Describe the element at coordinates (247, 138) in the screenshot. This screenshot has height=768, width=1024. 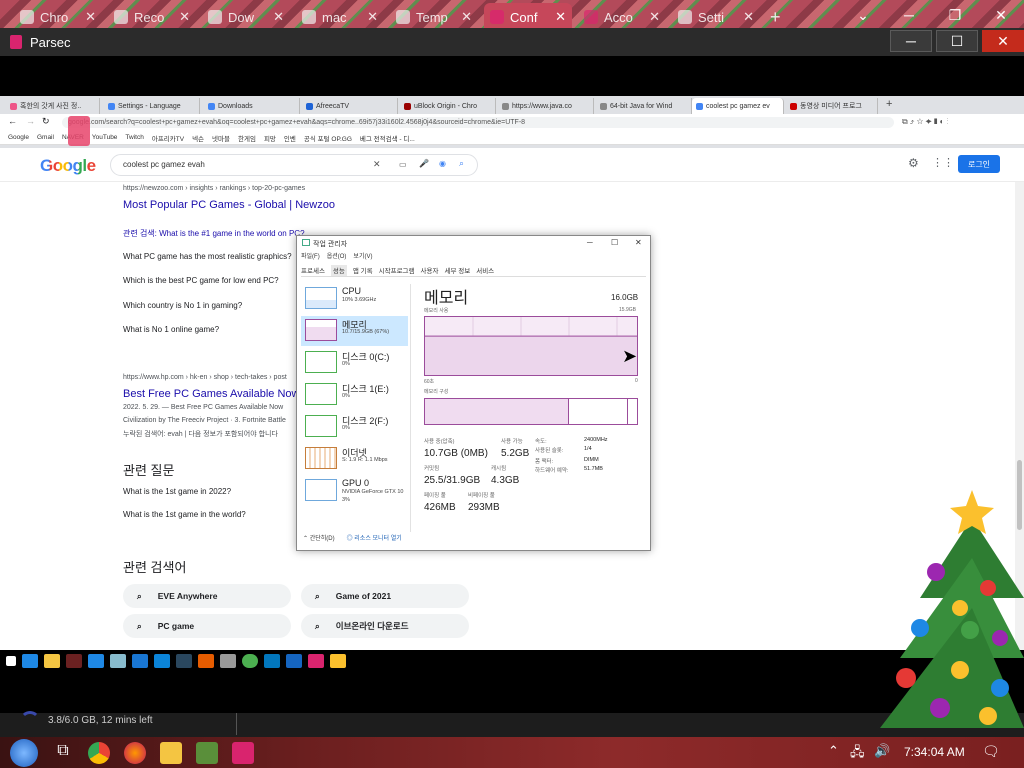
I see `bookmark: 한게임` at that location.